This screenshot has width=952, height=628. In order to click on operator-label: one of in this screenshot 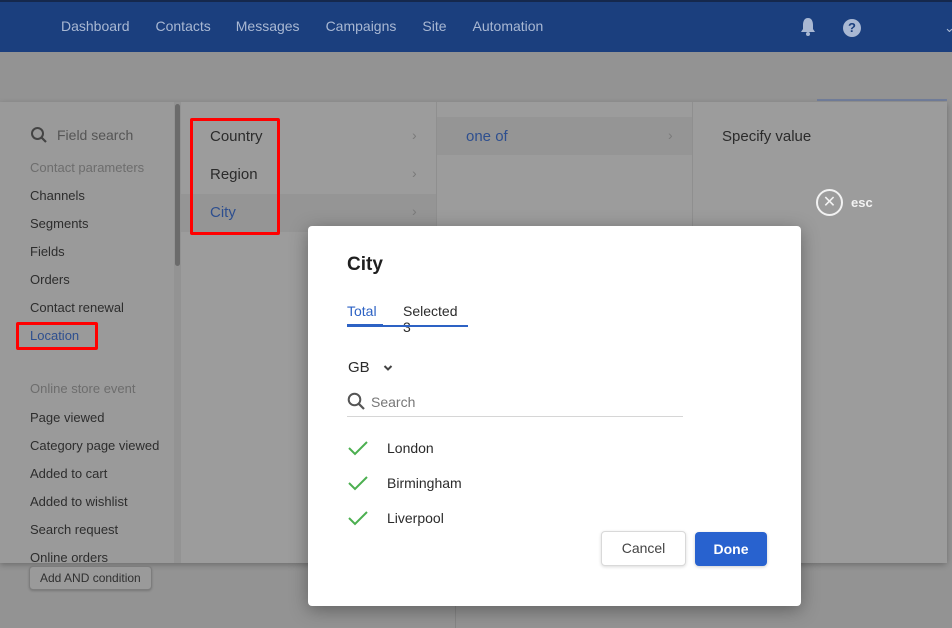, I will do `click(487, 136)`.